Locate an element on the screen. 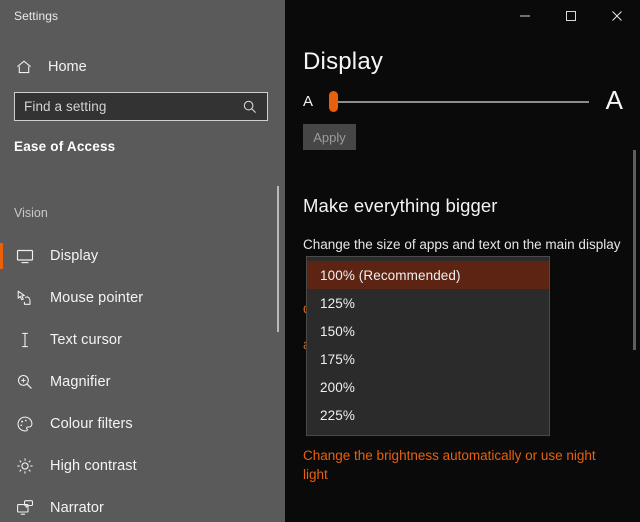 This screenshot has width=640, height=522. search-icon is located at coordinates (250, 107).